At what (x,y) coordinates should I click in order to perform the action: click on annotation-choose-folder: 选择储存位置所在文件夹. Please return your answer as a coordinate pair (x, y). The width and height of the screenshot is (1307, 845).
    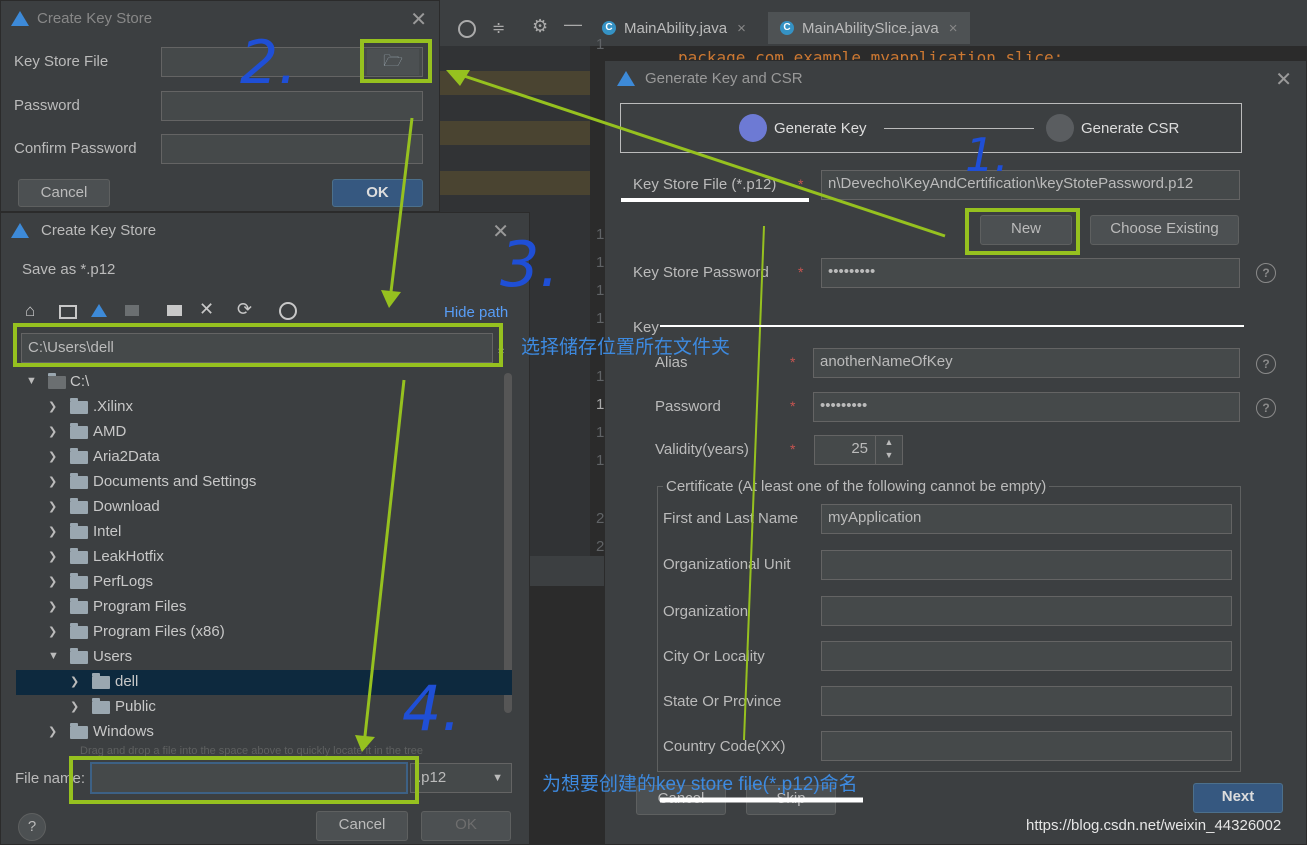
    Looking at the image, I should click on (626, 347).